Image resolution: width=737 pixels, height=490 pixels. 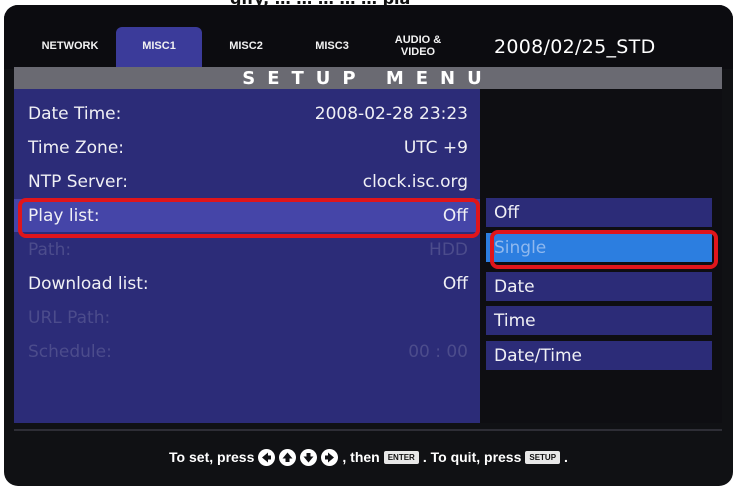 What do you see at coordinates (401, 457) in the screenshot?
I see `enter-key-icon: ENTER` at bounding box center [401, 457].